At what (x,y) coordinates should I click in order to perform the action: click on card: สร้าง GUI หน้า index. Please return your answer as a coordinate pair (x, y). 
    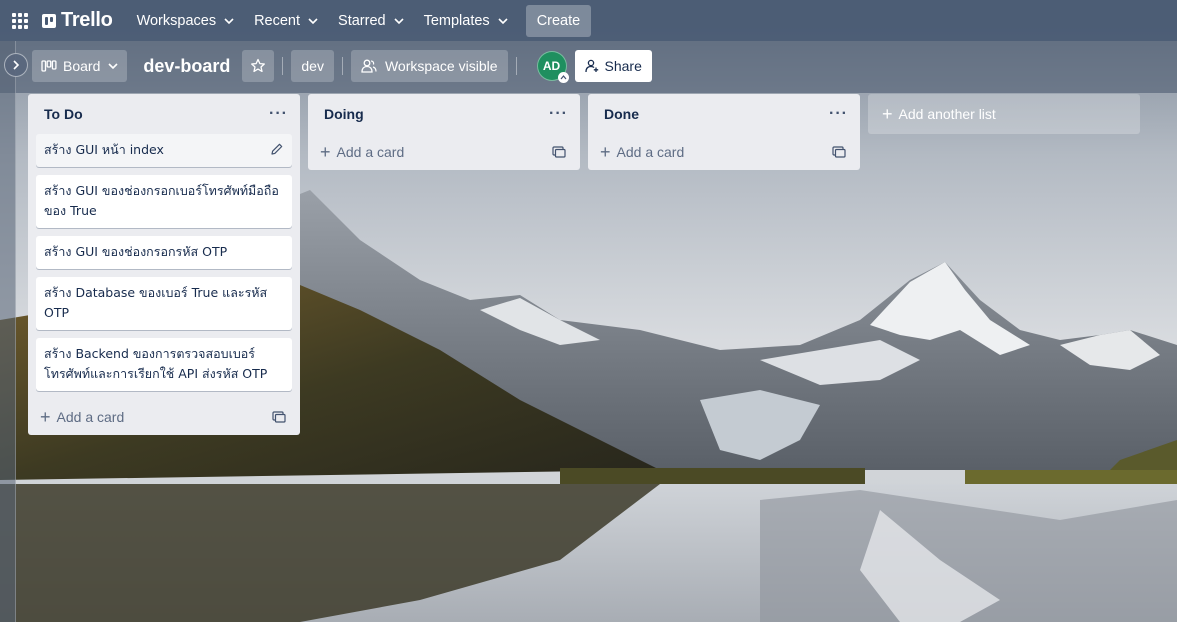
    Looking at the image, I should click on (164, 150).